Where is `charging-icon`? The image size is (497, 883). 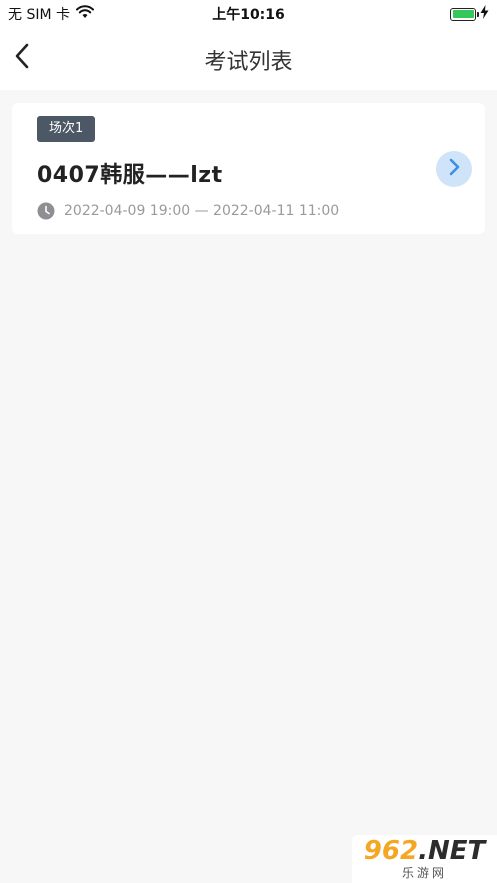
charging-icon is located at coordinates (484, 14).